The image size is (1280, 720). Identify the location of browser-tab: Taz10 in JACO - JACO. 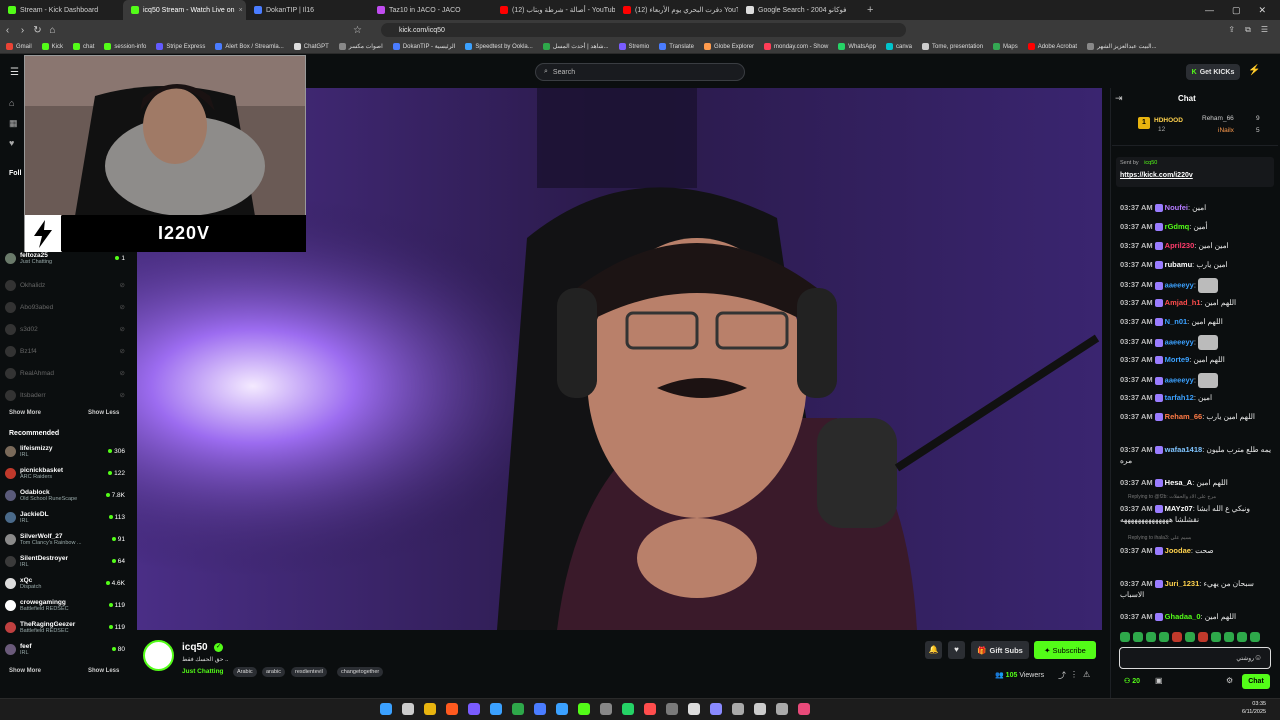
(430, 10).